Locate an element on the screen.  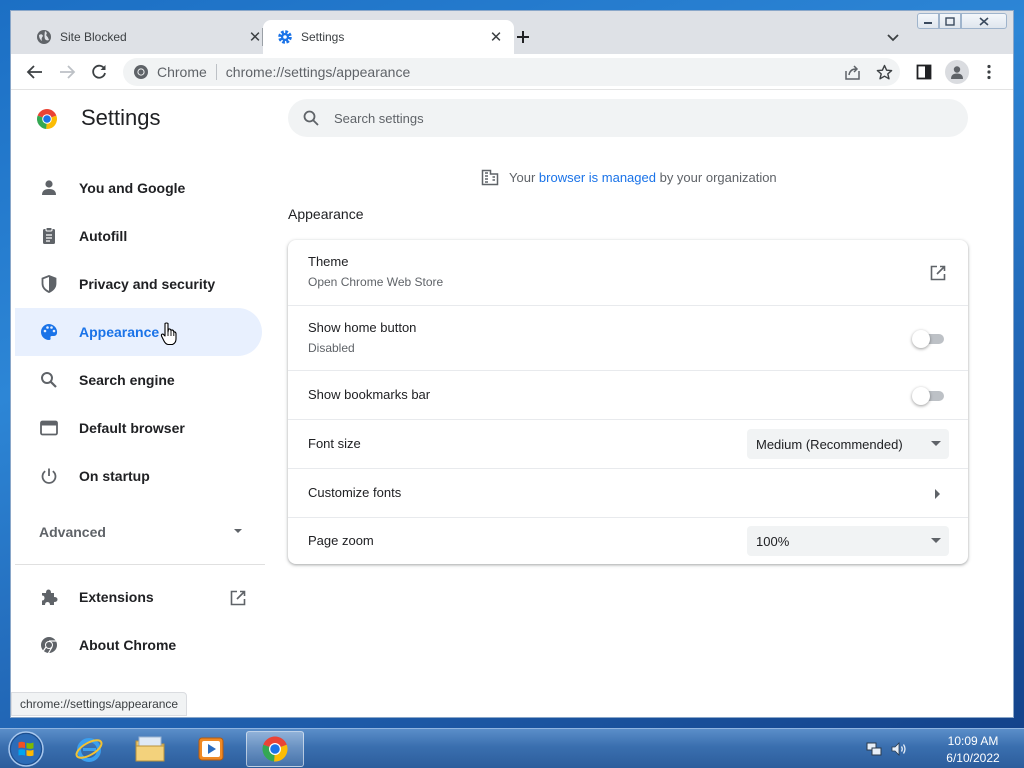
network-icon is located at coordinates (874, 749).